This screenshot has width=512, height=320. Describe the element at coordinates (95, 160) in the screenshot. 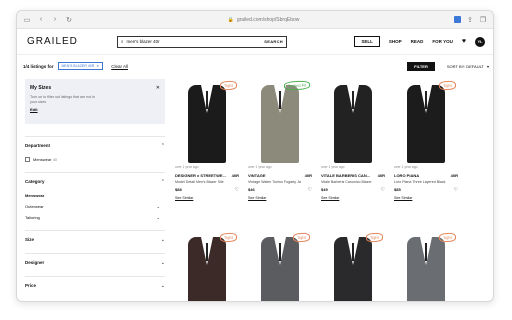

I see `menswear-checkbox-row: Menswear 40` at that location.